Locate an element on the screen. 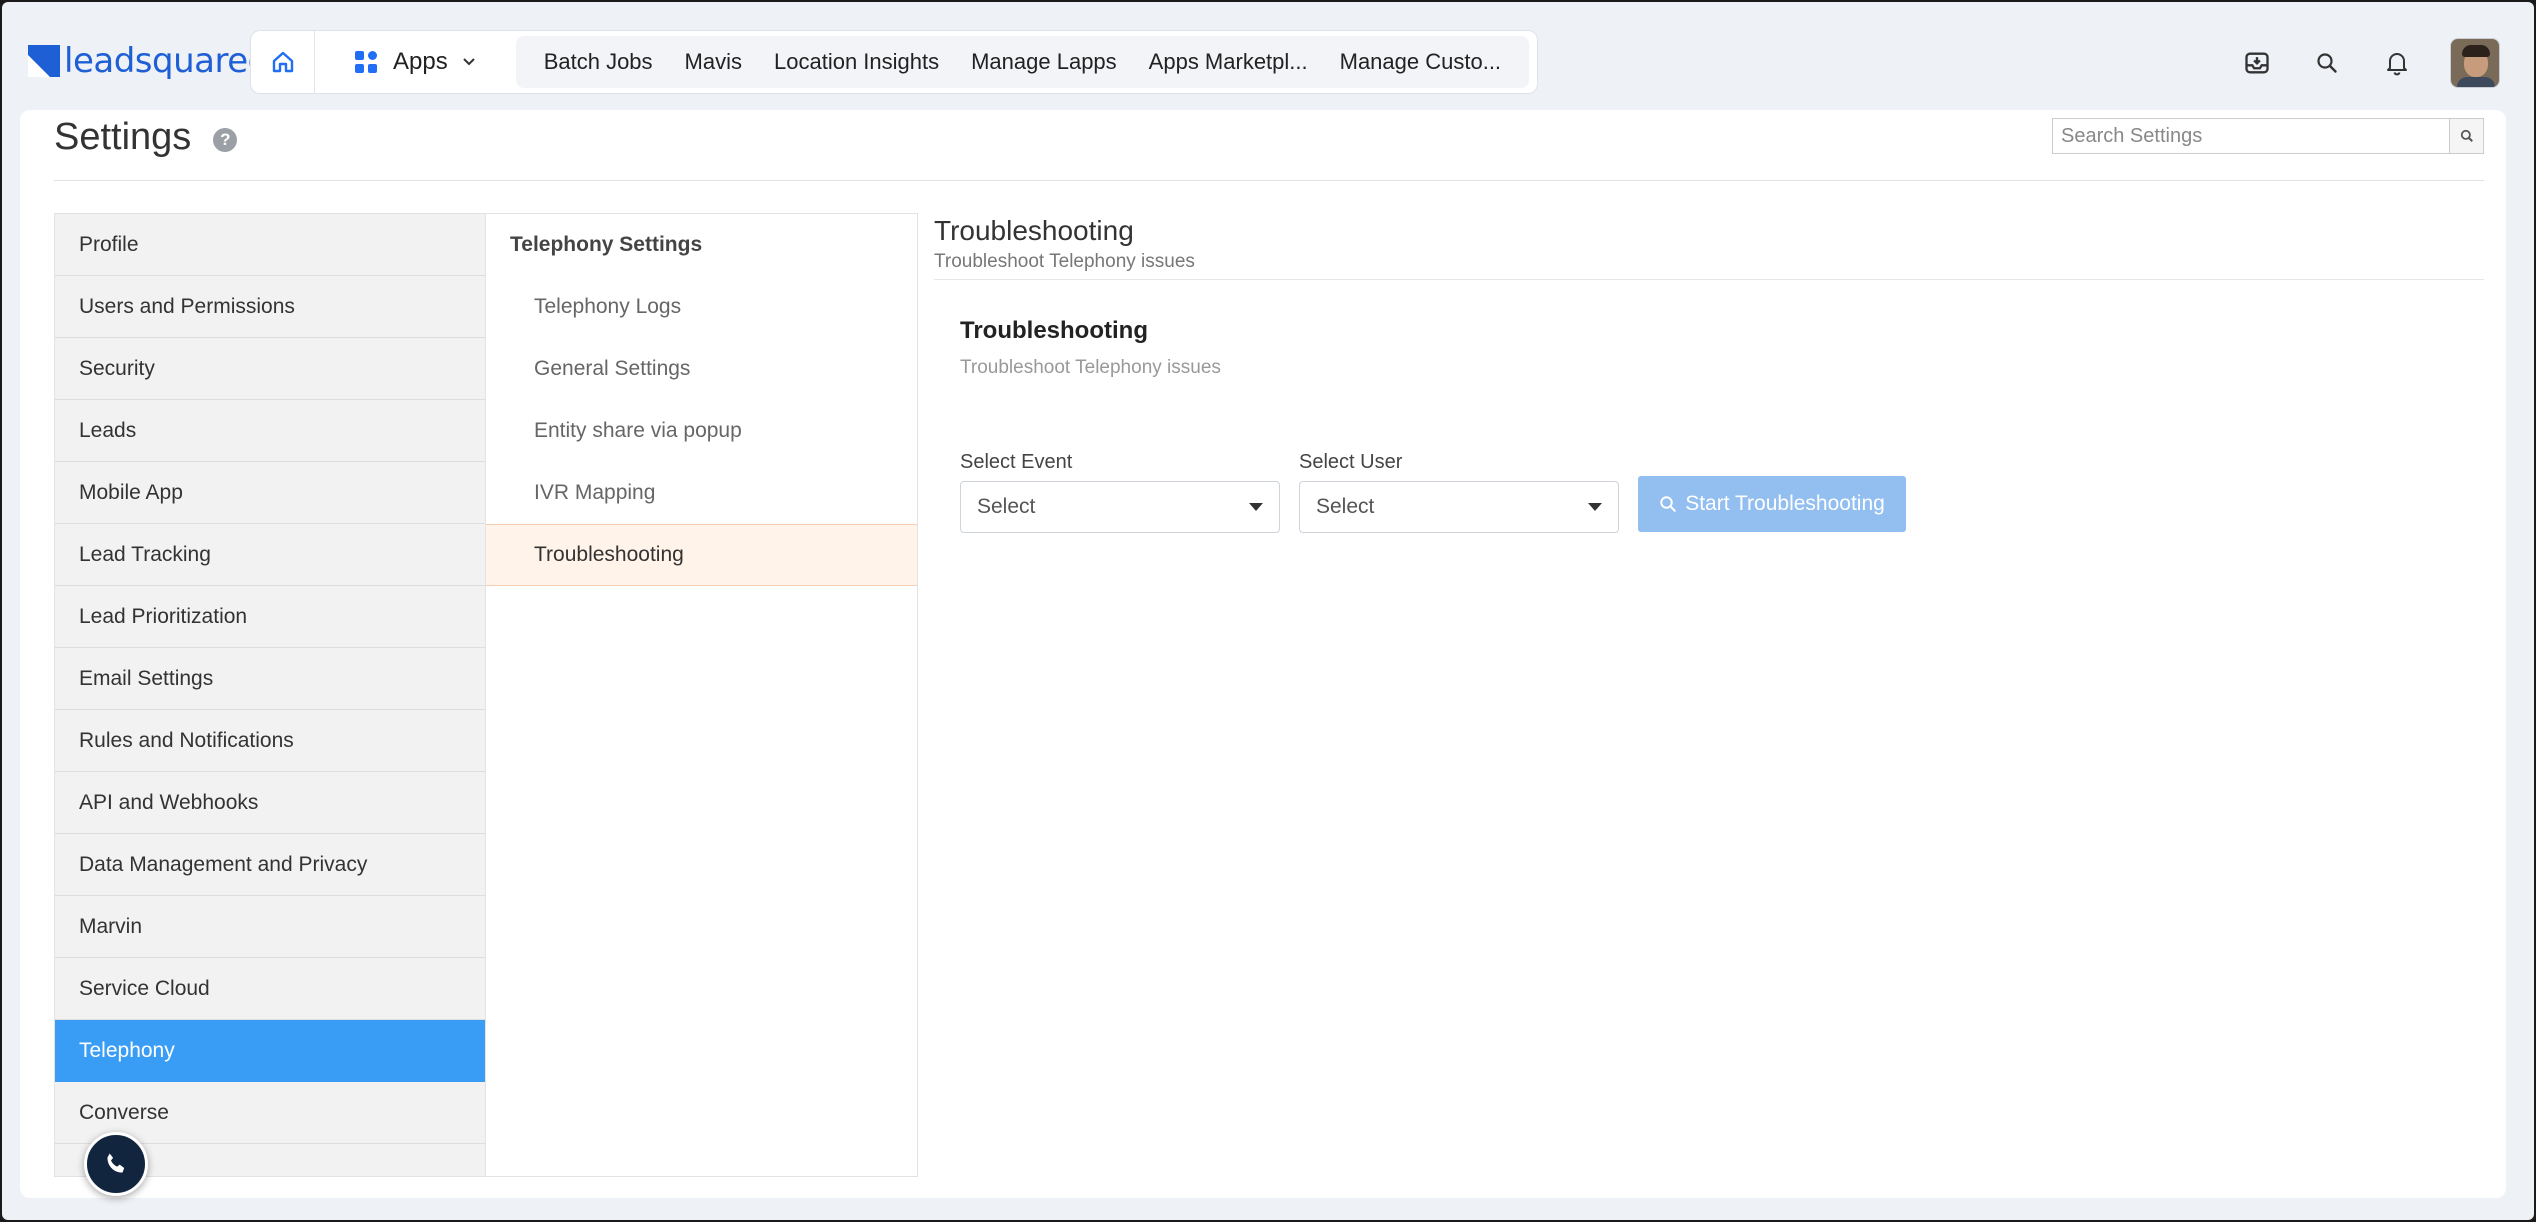 The width and height of the screenshot is (2536, 1222). phone-call-button is located at coordinates (116, 1164).